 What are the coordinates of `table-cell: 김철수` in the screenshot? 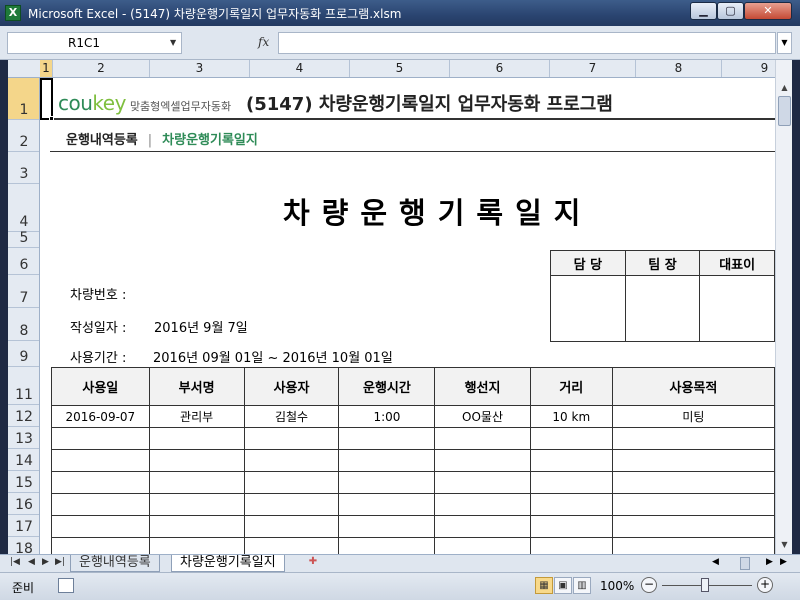 It's located at (291, 416).